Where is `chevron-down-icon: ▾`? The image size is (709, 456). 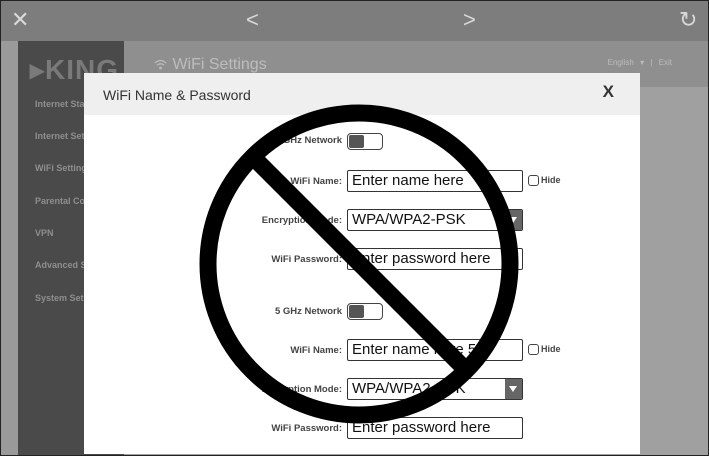 chevron-down-icon: ▾ is located at coordinates (642, 62).